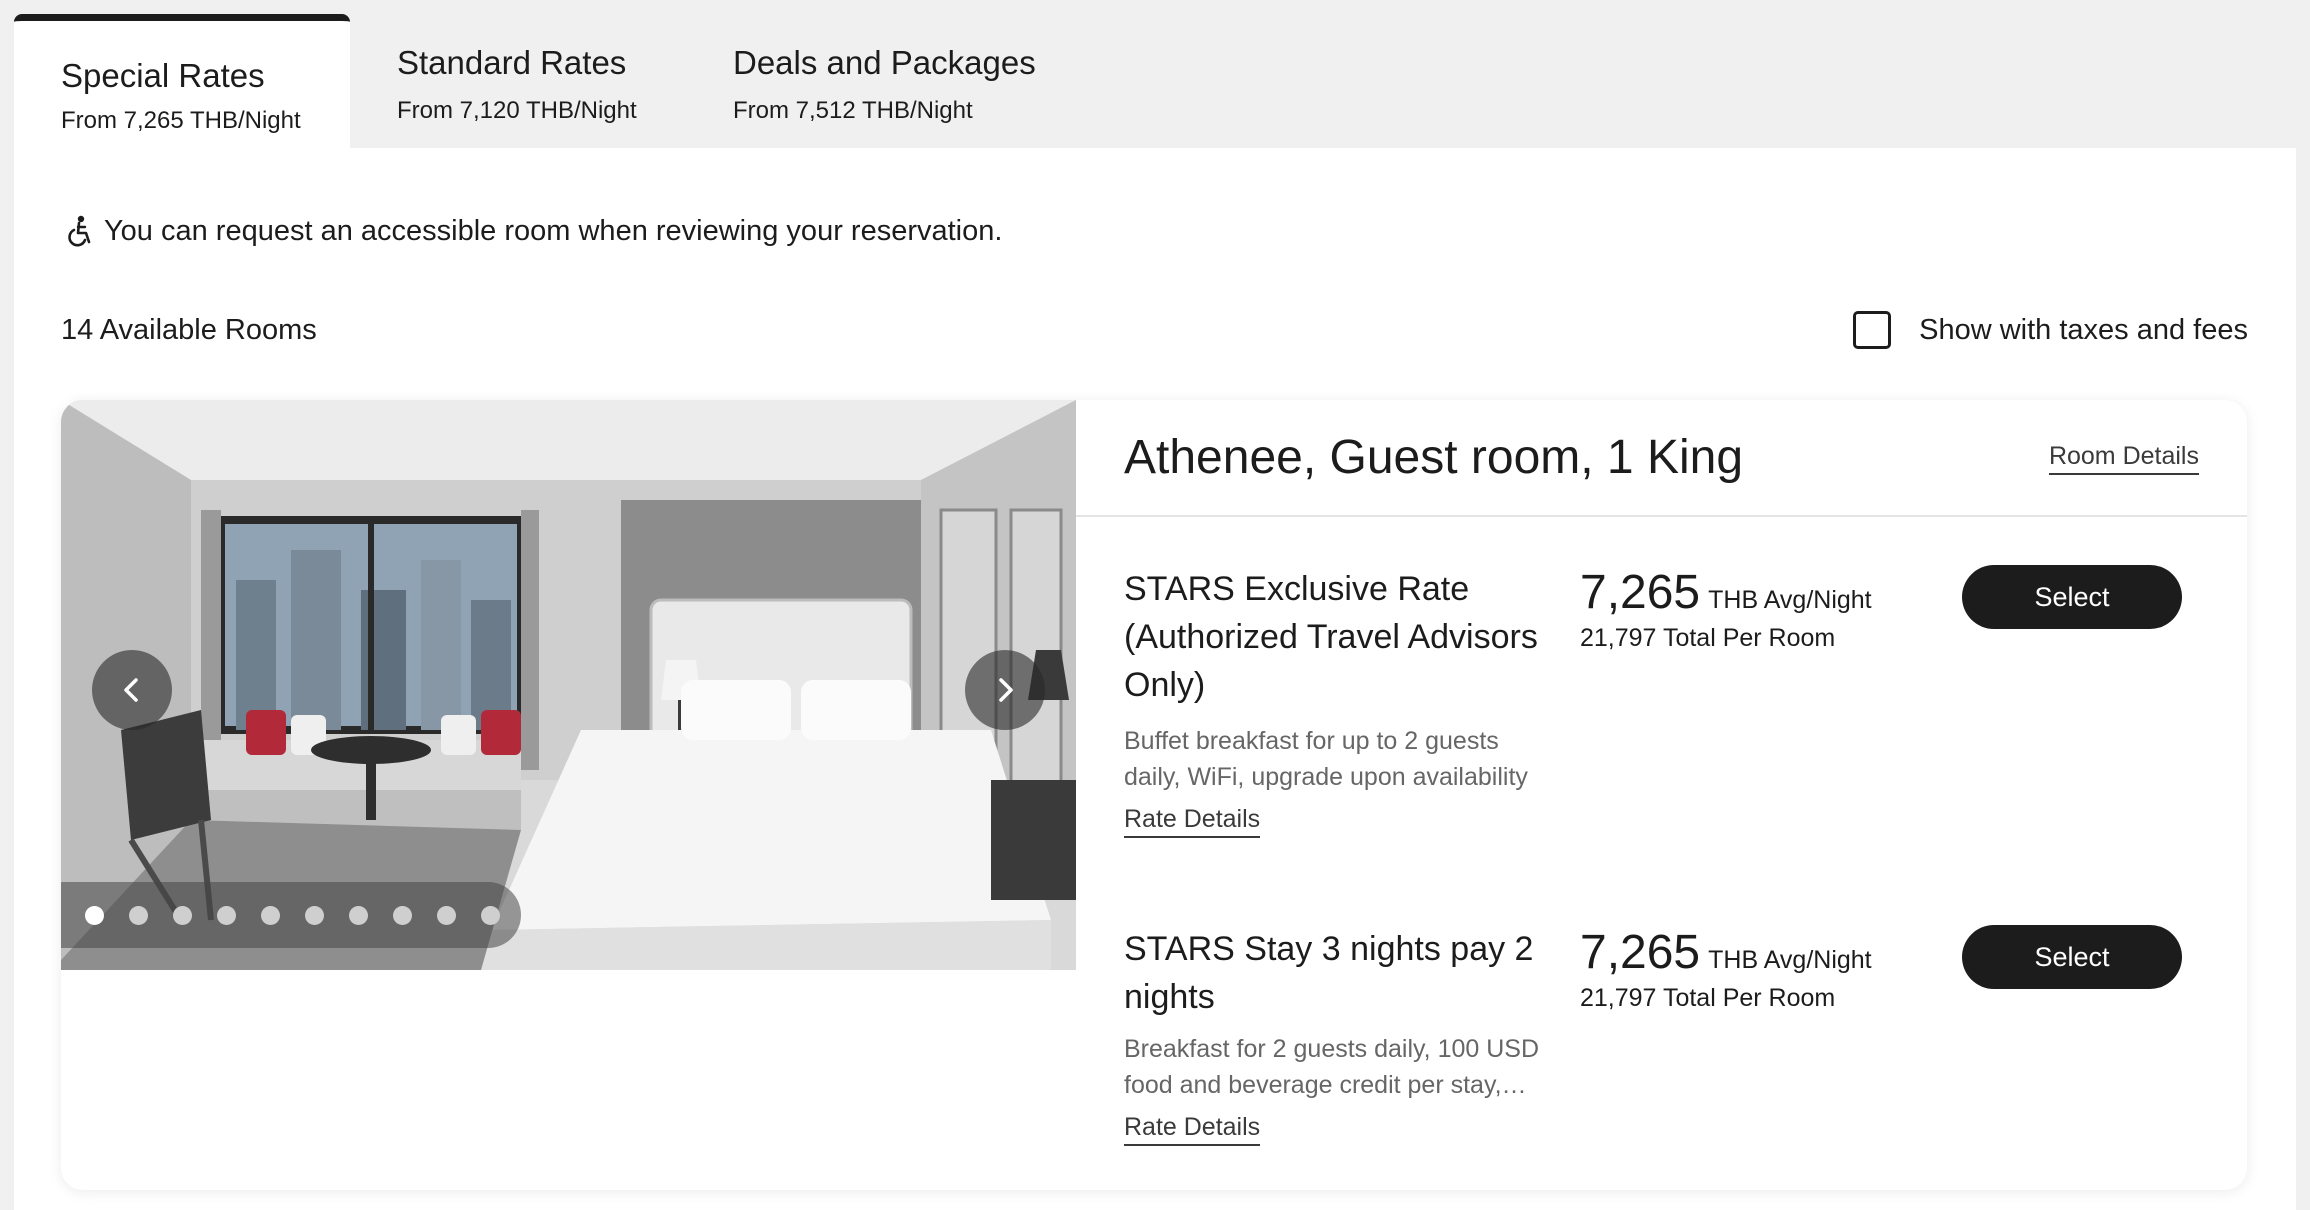 The width and height of the screenshot is (2310, 1210). What do you see at coordinates (1434, 457) in the screenshot?
I see `room-title: Athenee, Guest room, 1 King` at bounding box center [1434, 457].